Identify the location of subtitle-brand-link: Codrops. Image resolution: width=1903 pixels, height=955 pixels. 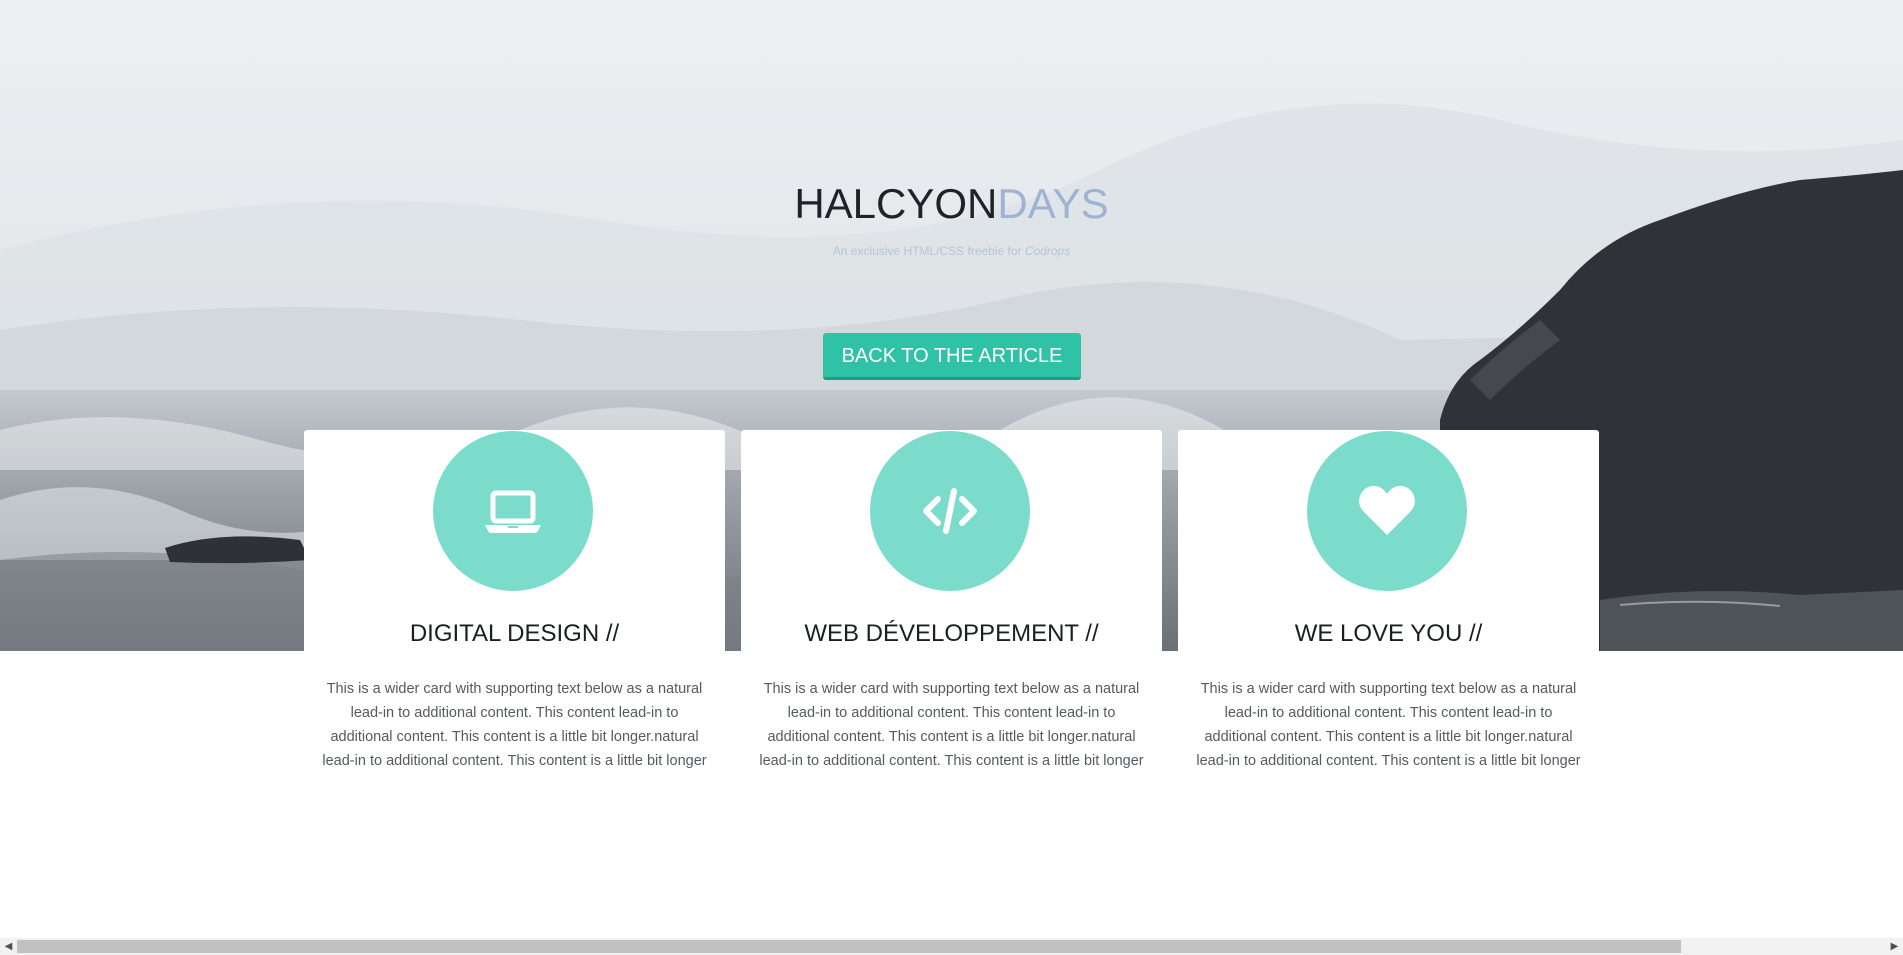
(1047, 251).